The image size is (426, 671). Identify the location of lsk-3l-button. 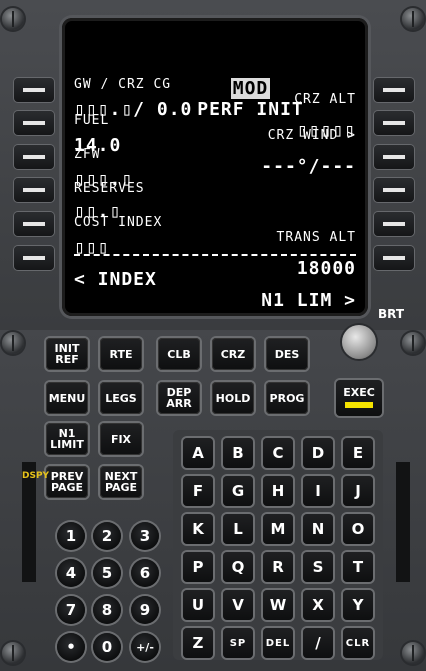
(34, 157).